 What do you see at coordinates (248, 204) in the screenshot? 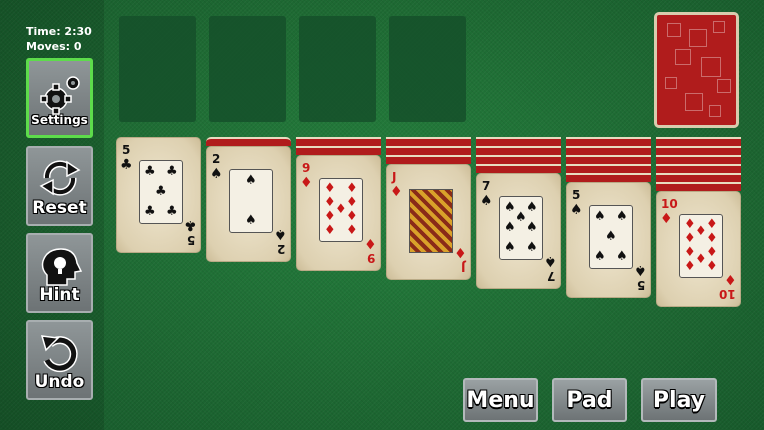
I see `tableau-card-col2: 2 ♠ ♠ ♠ ♠ 2` at bounding box center [248, 204].